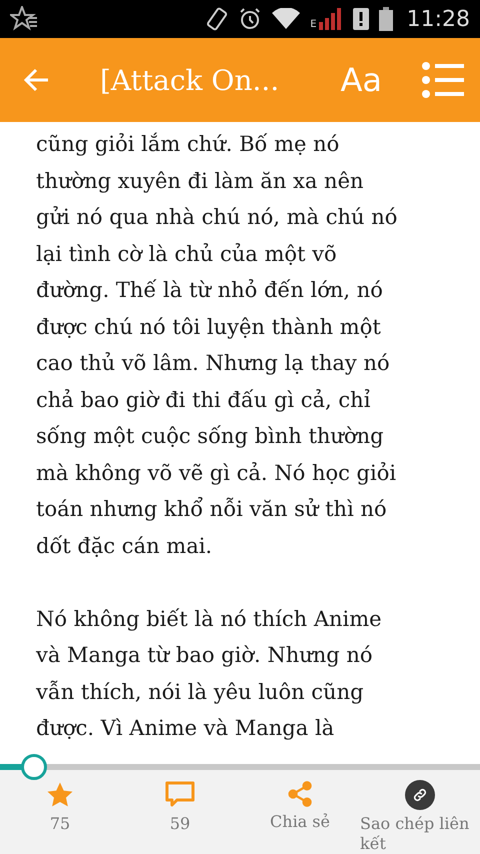 The height and width of the screenshot is (854, 480). Describe the element at coordinates (443, 80) in the screenshot. I see `menu-button` at that location.